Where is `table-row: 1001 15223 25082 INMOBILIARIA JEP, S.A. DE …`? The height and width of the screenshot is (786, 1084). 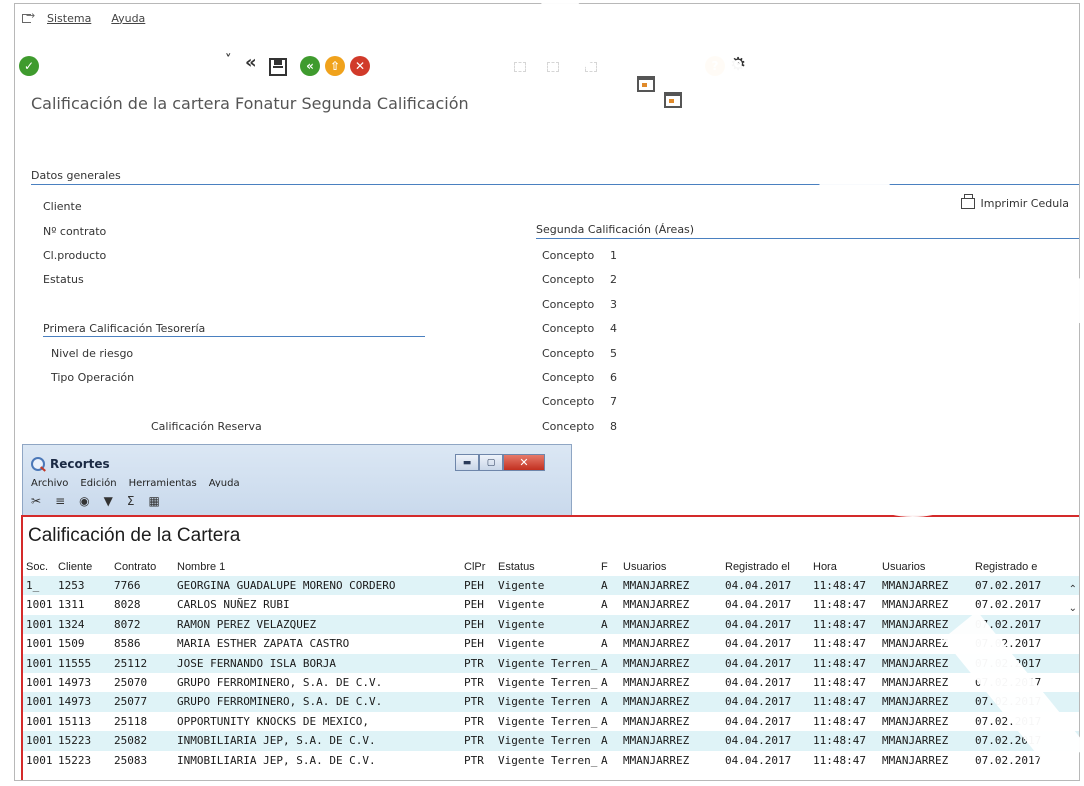 table-row: 1001 15223 25082 INMOBILIARIA JEP, S.A. DE … is located at coordinates (551, 741).